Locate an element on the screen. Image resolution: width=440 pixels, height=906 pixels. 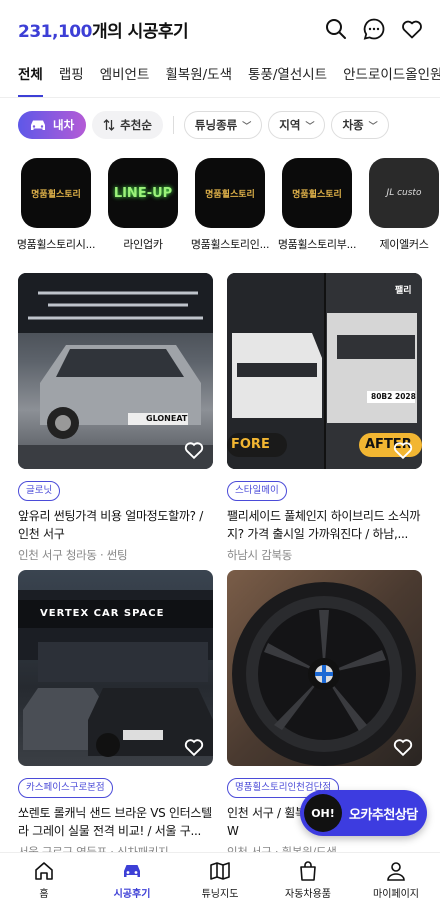
photo-caption: GLONEAT is located at coordinates (167, 418).